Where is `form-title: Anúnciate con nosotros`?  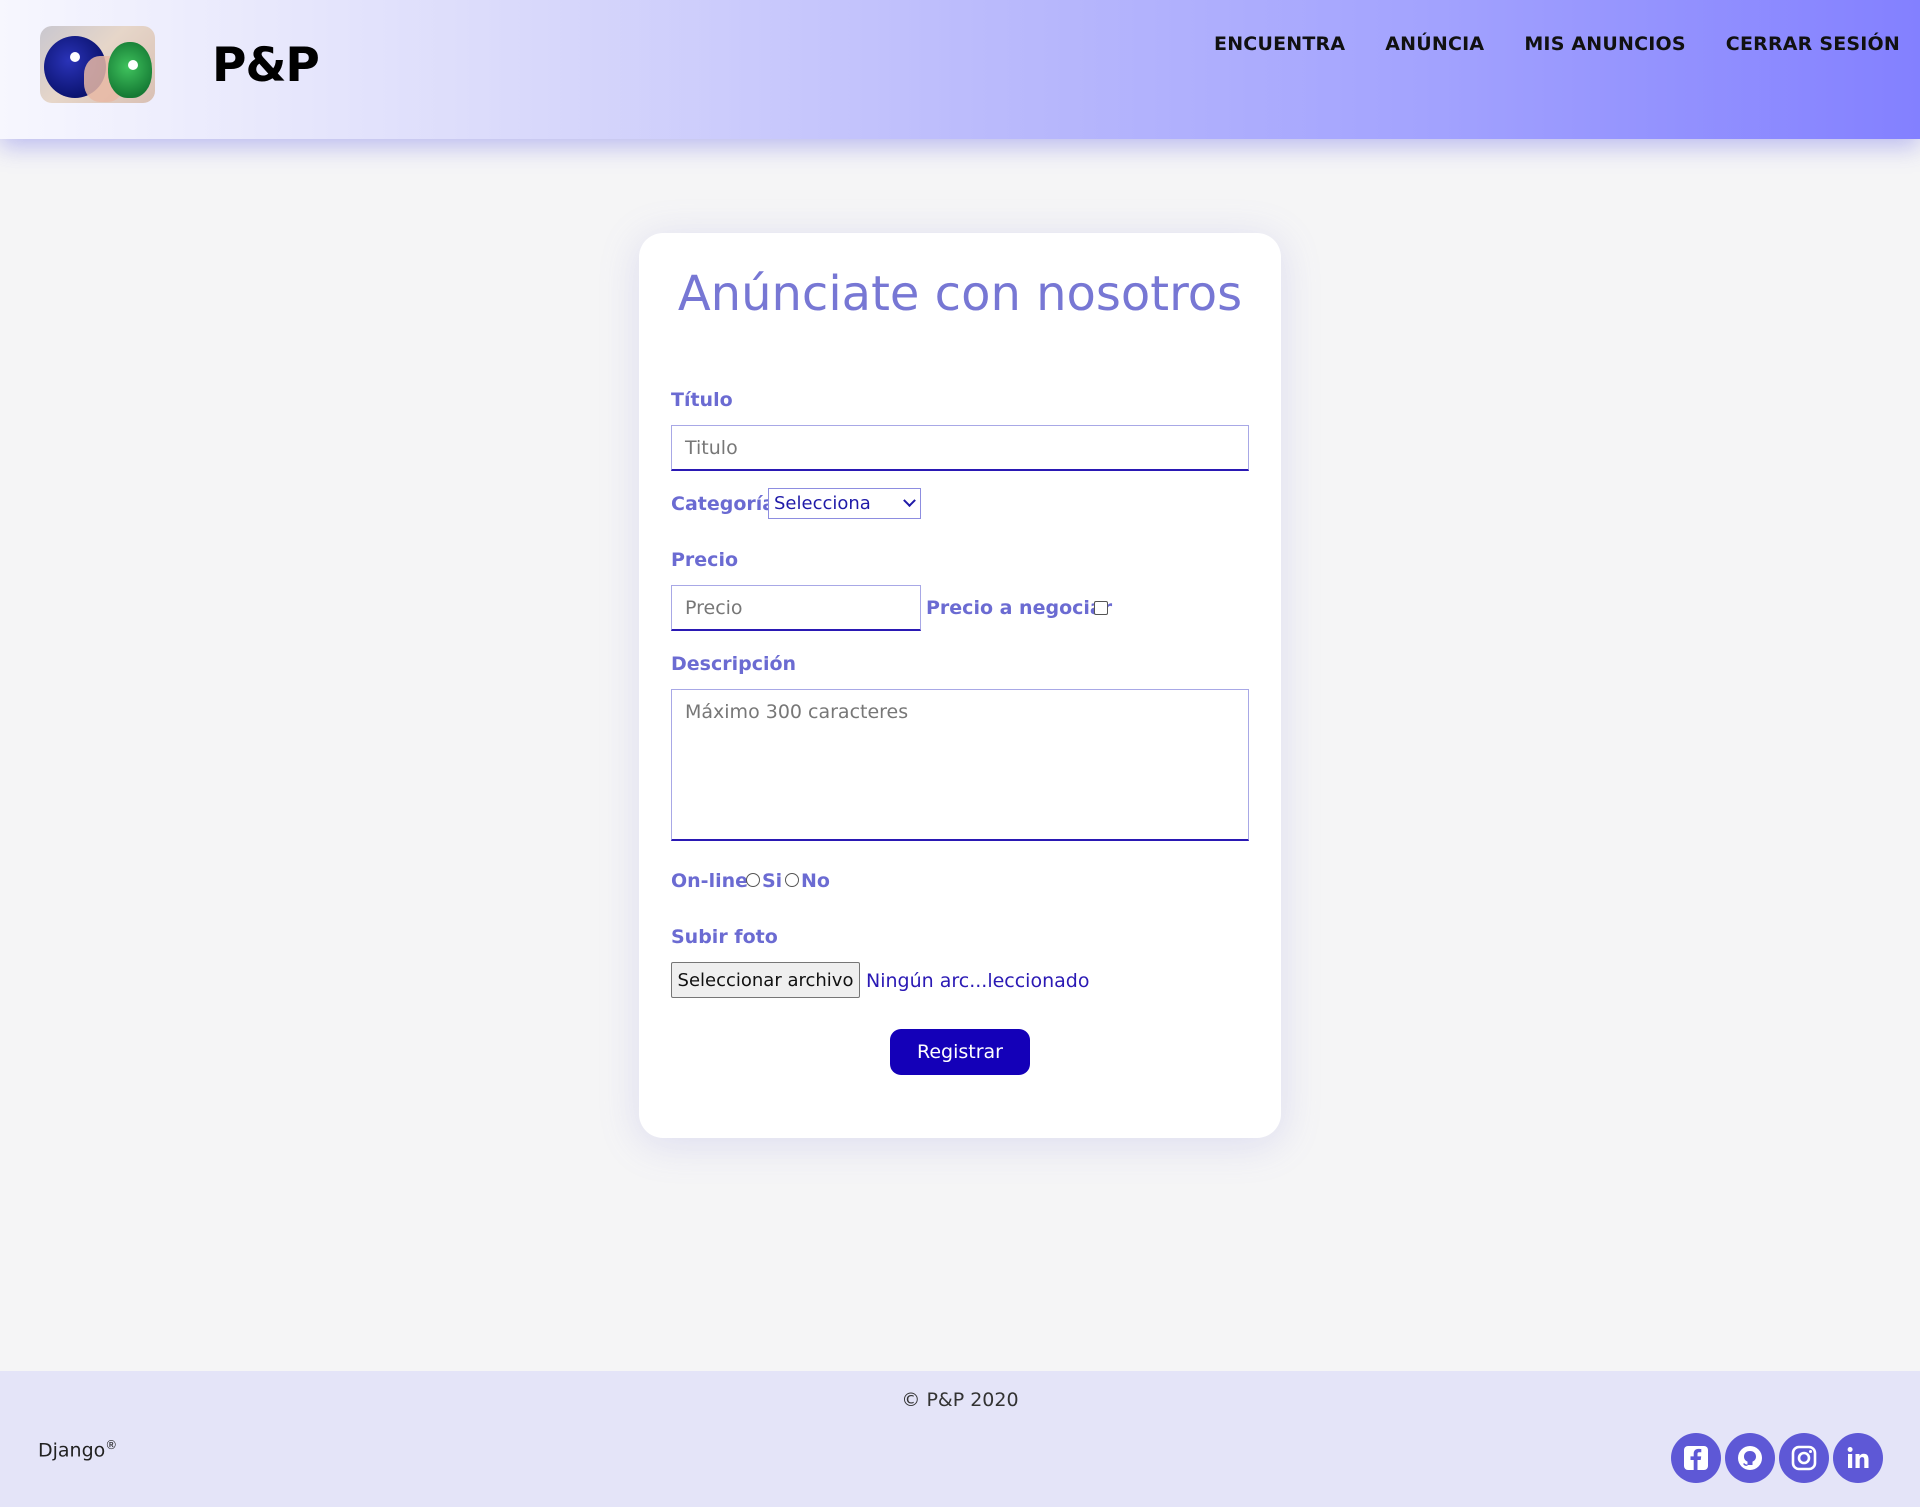 form-title: Anúnciate con nosotros is located at coordinates (960, 294).